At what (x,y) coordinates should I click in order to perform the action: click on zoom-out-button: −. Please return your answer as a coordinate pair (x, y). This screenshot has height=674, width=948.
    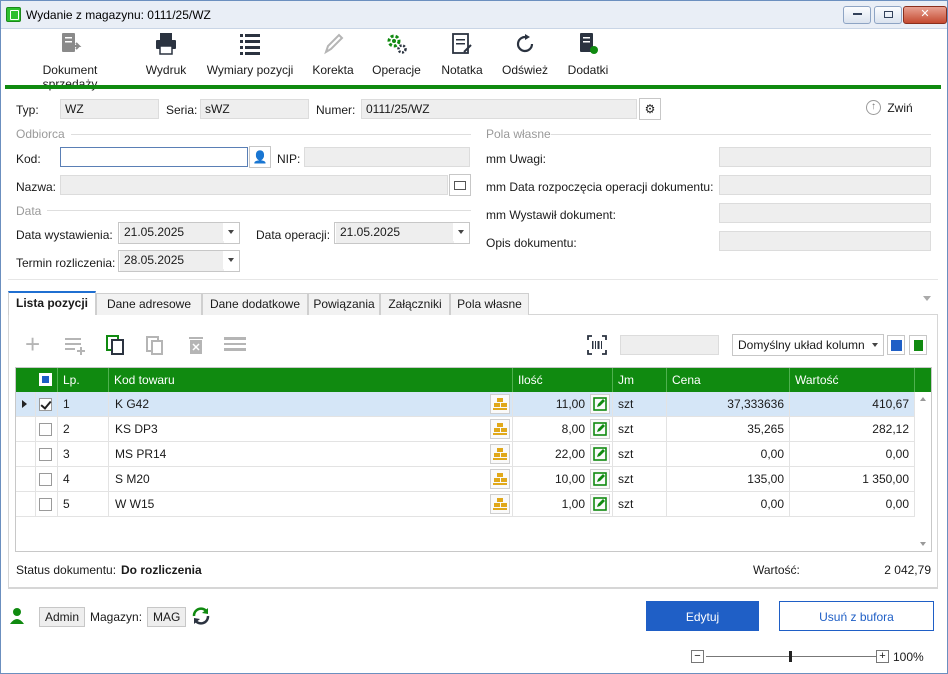
    Looking at the image, I should click on (697, 656).